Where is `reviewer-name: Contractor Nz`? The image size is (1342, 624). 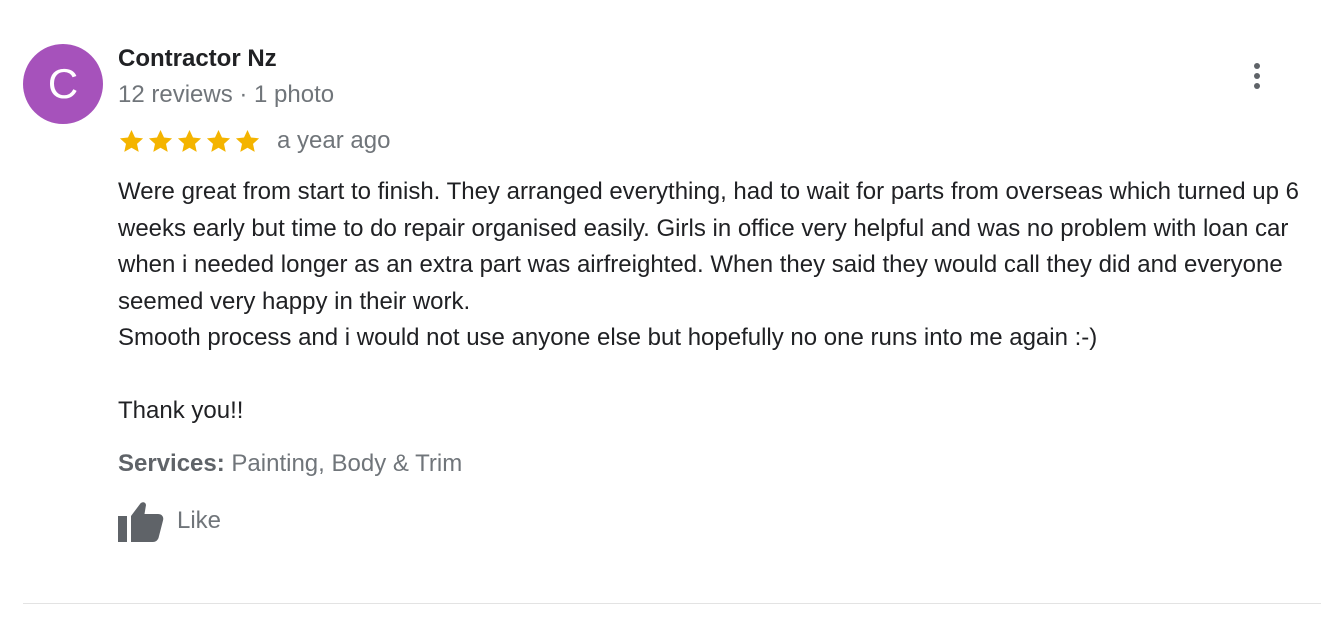 reviewer-name: Contractor Nz is located at coordinates (197, 59).